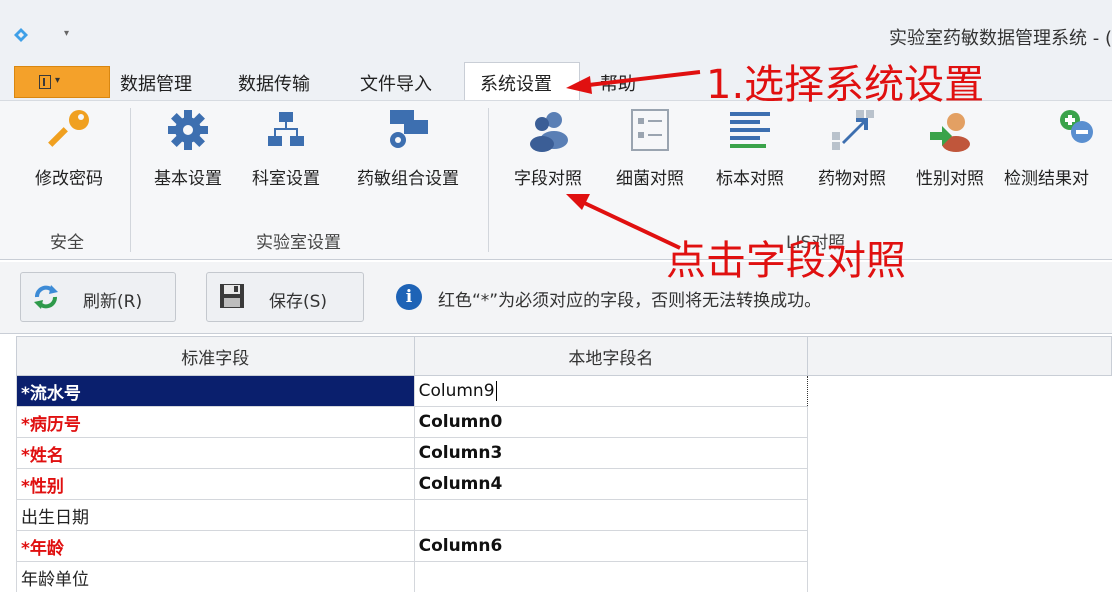 Image resolution: width=1112 pixels, height=592 pixels. What do you see at coordinates (579, 85) in the screenshot?
I see `arrowhead` at bounding box center [579, 85].